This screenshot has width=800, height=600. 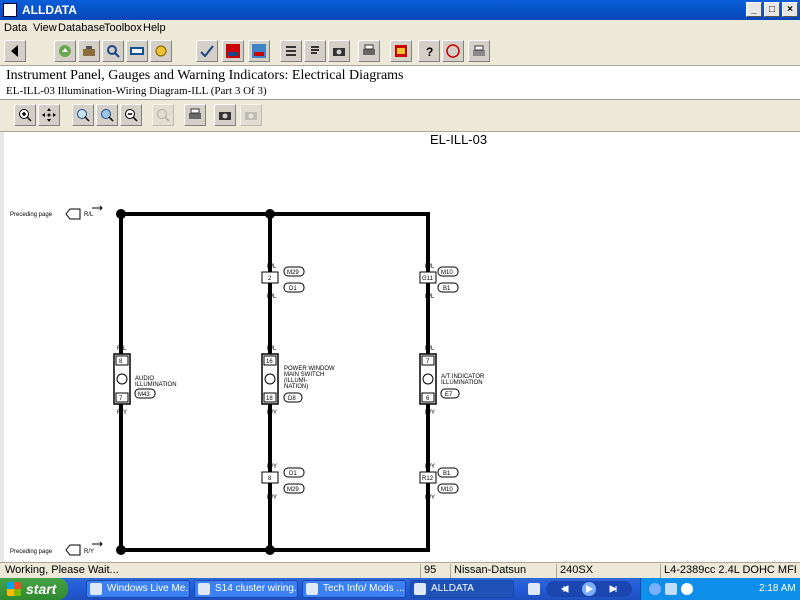 I want to click on branch2-conn1-a: M29, so click(x=293, y=273).